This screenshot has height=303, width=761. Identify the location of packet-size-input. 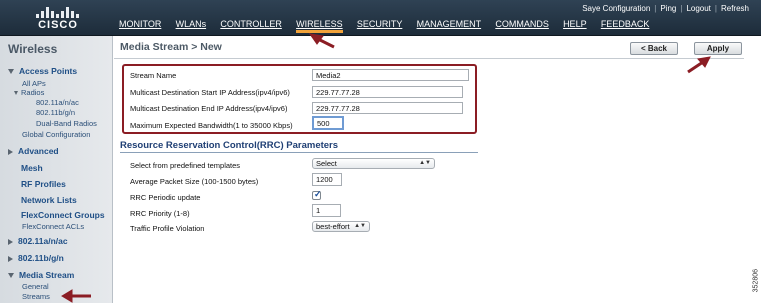
(327, 179).